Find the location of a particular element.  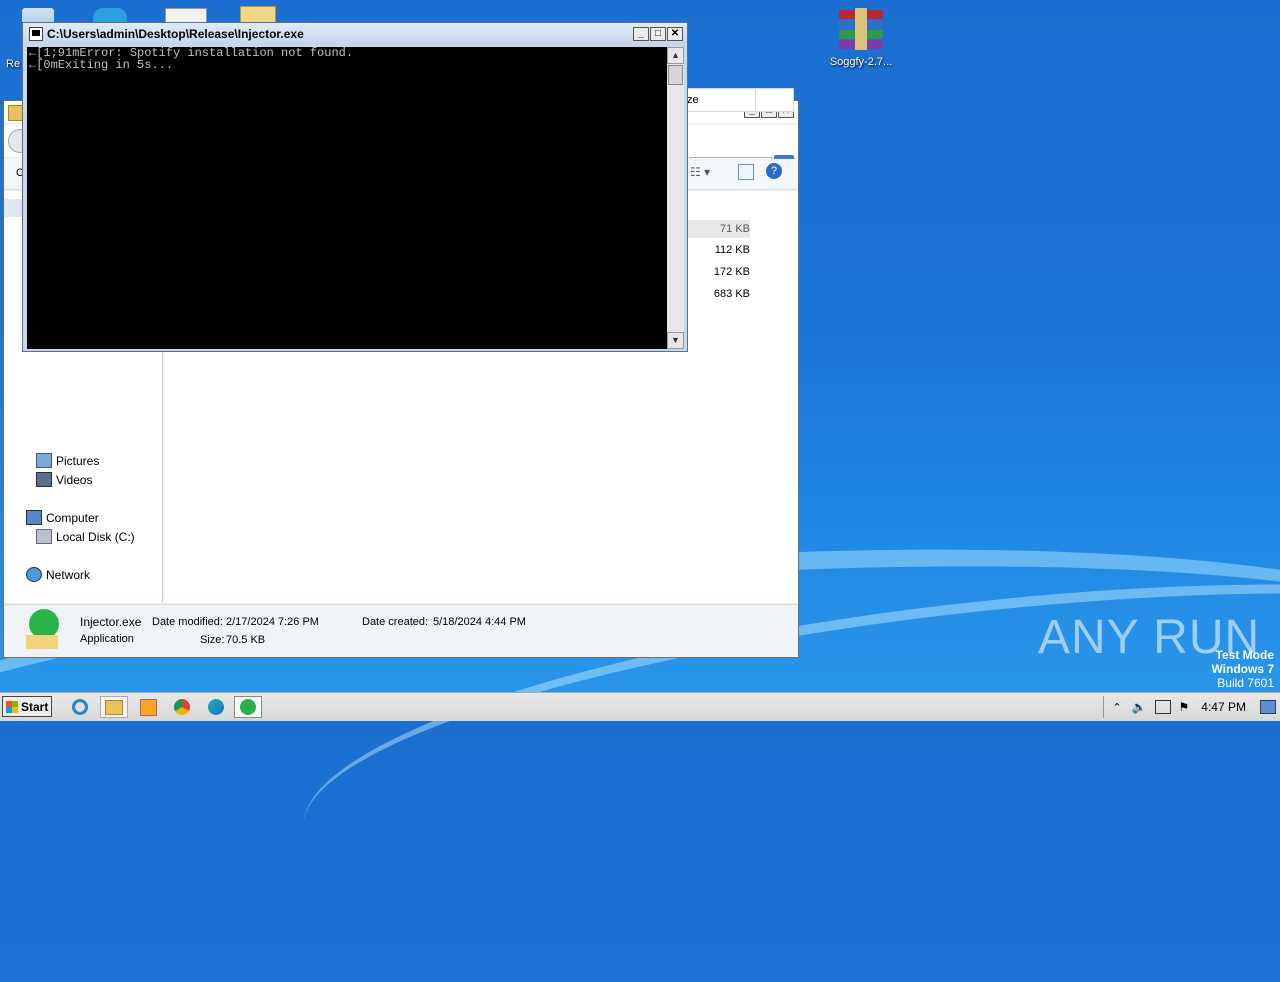

maximize-button: □ is located at coordinates (658, 34).